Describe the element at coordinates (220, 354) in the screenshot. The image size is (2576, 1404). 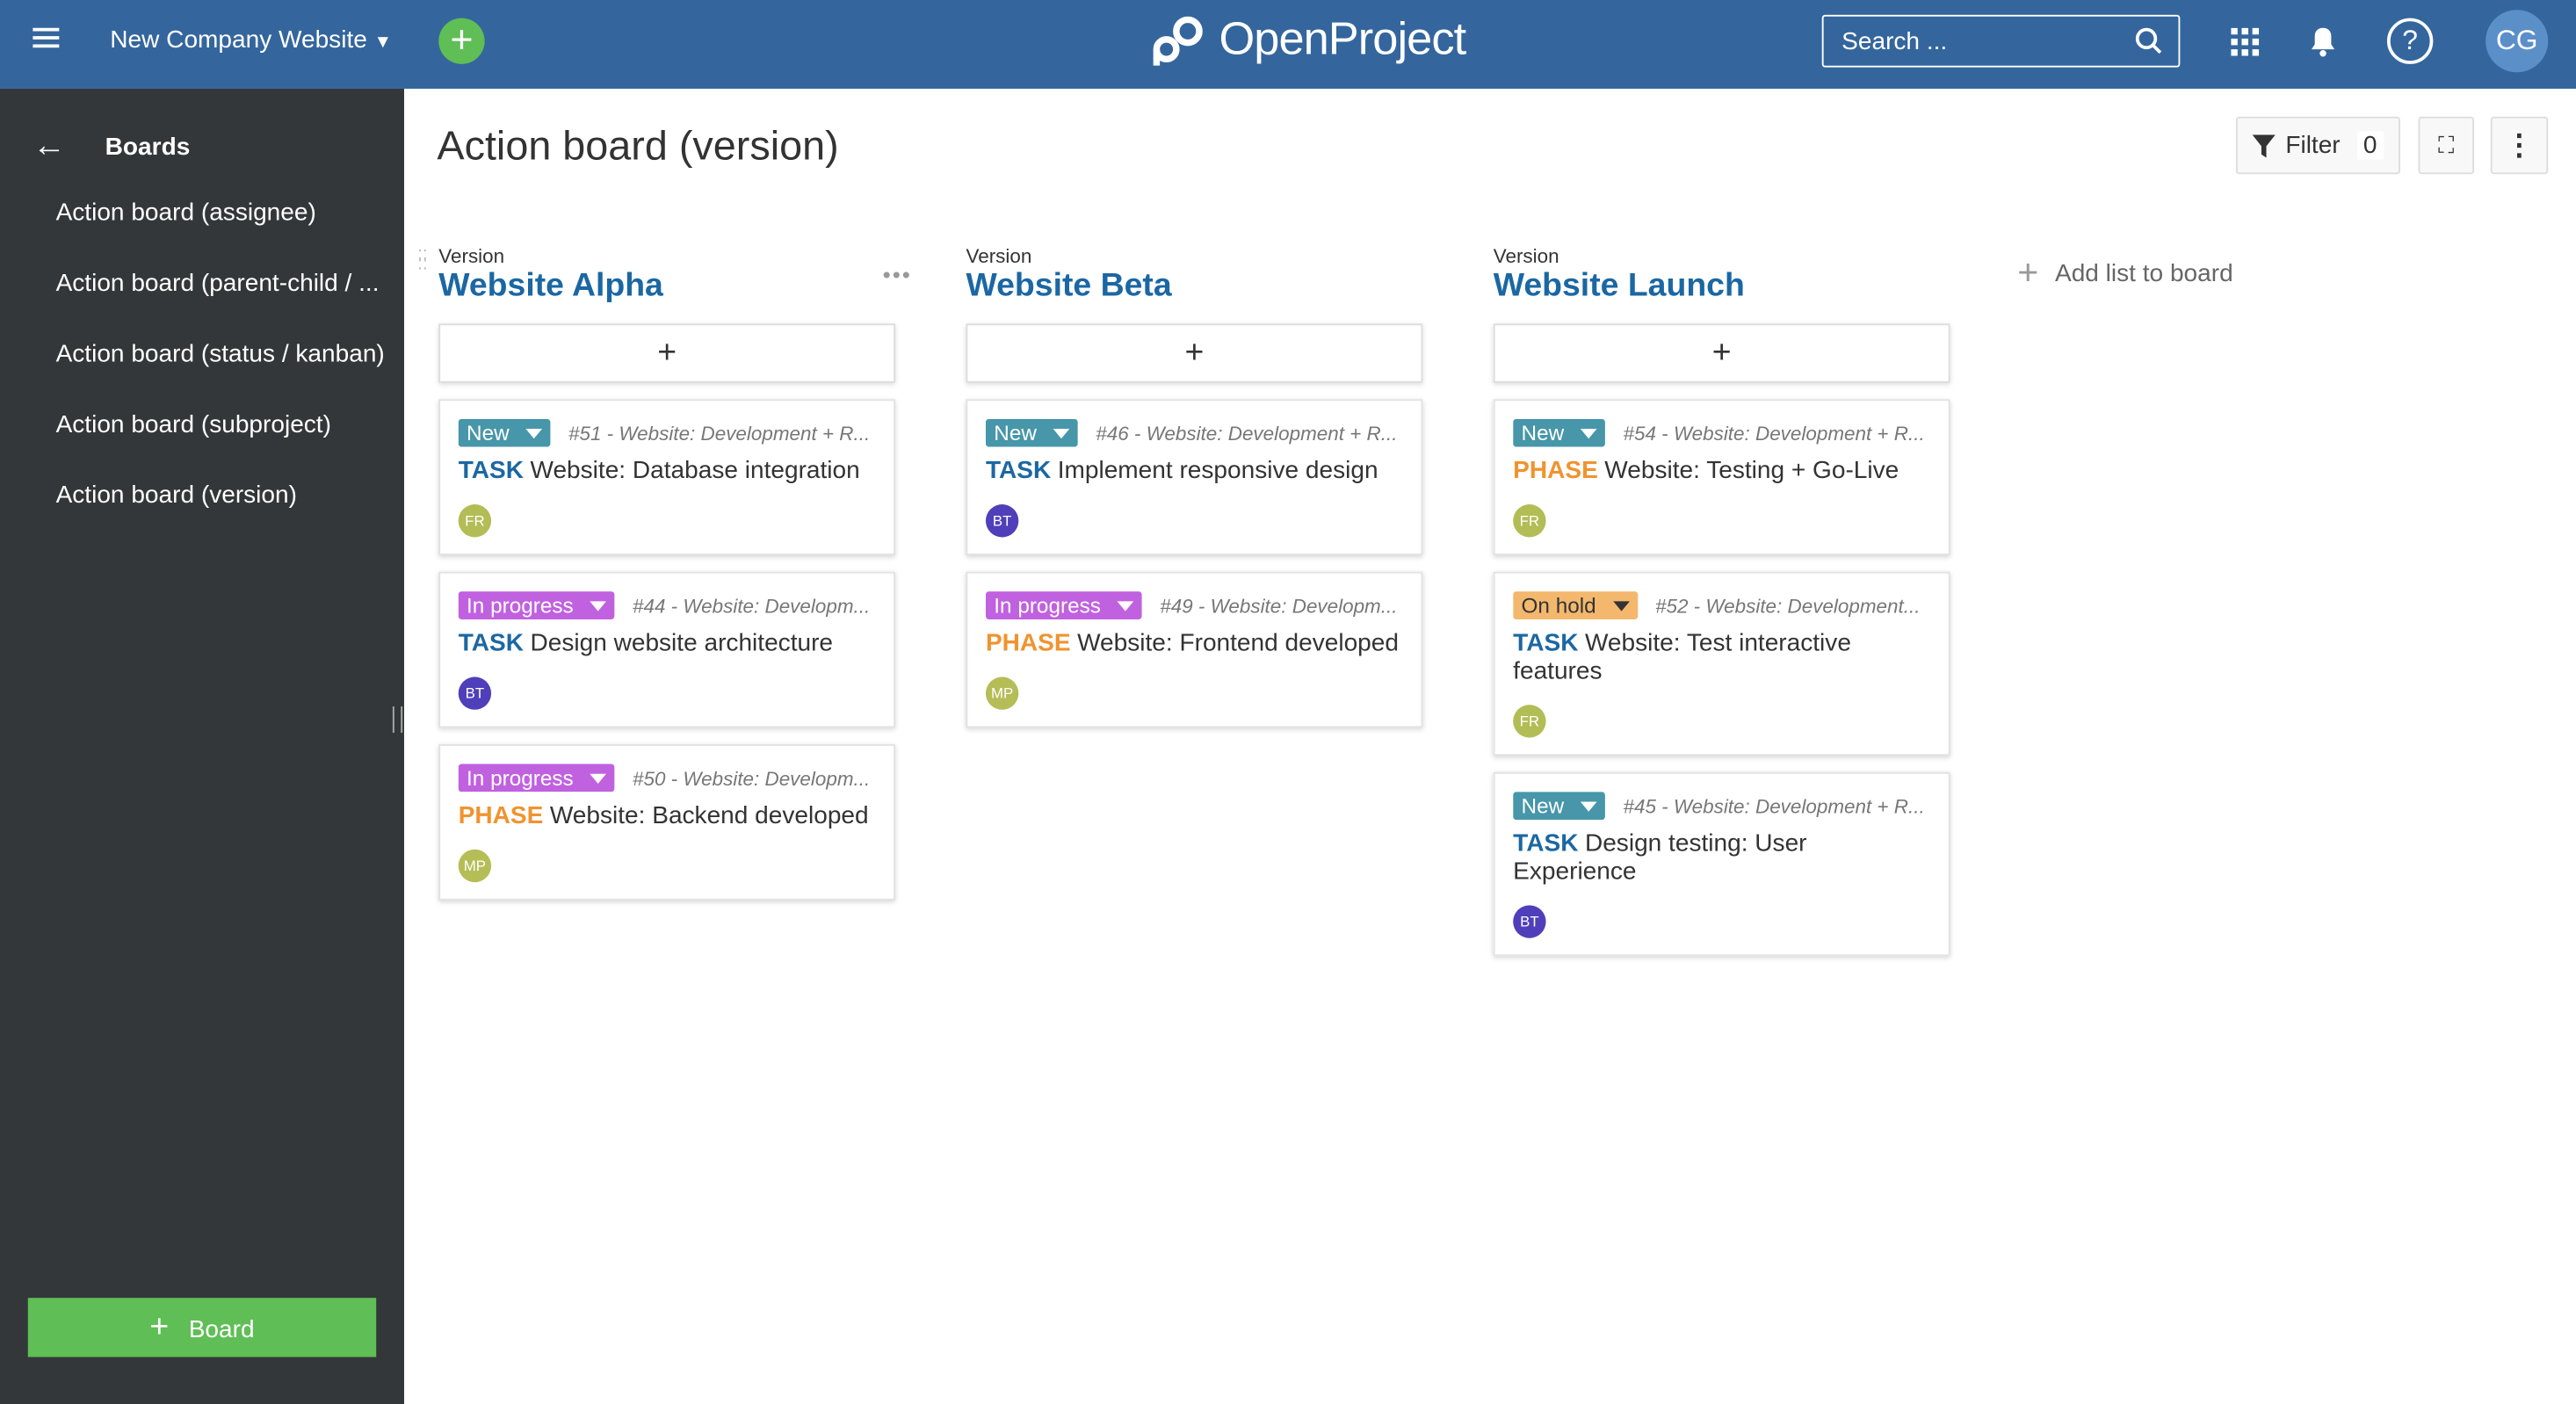
I see `sidebar-item-status: Action board (status / kanban)` at that location.